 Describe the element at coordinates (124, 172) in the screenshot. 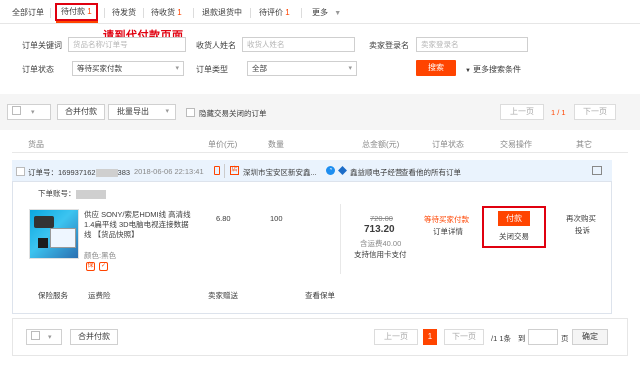

I see `order-number-suffix: 383` at that location.